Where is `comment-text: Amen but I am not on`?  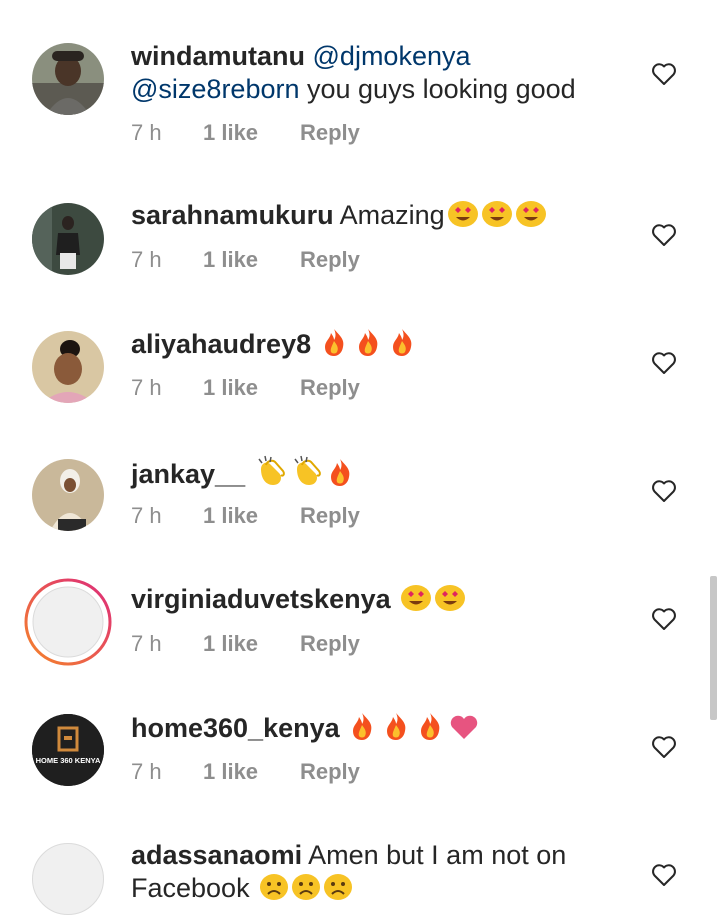 comment-text: Amen but I am not on is located at coordinates (437, 855).